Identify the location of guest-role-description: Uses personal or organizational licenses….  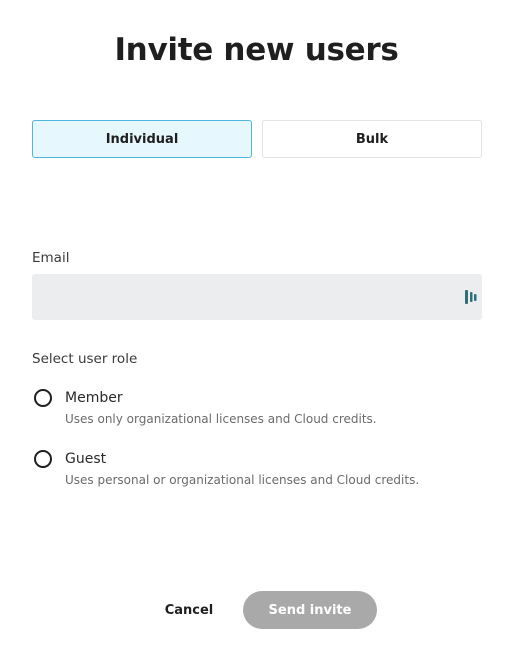
(242, 480).